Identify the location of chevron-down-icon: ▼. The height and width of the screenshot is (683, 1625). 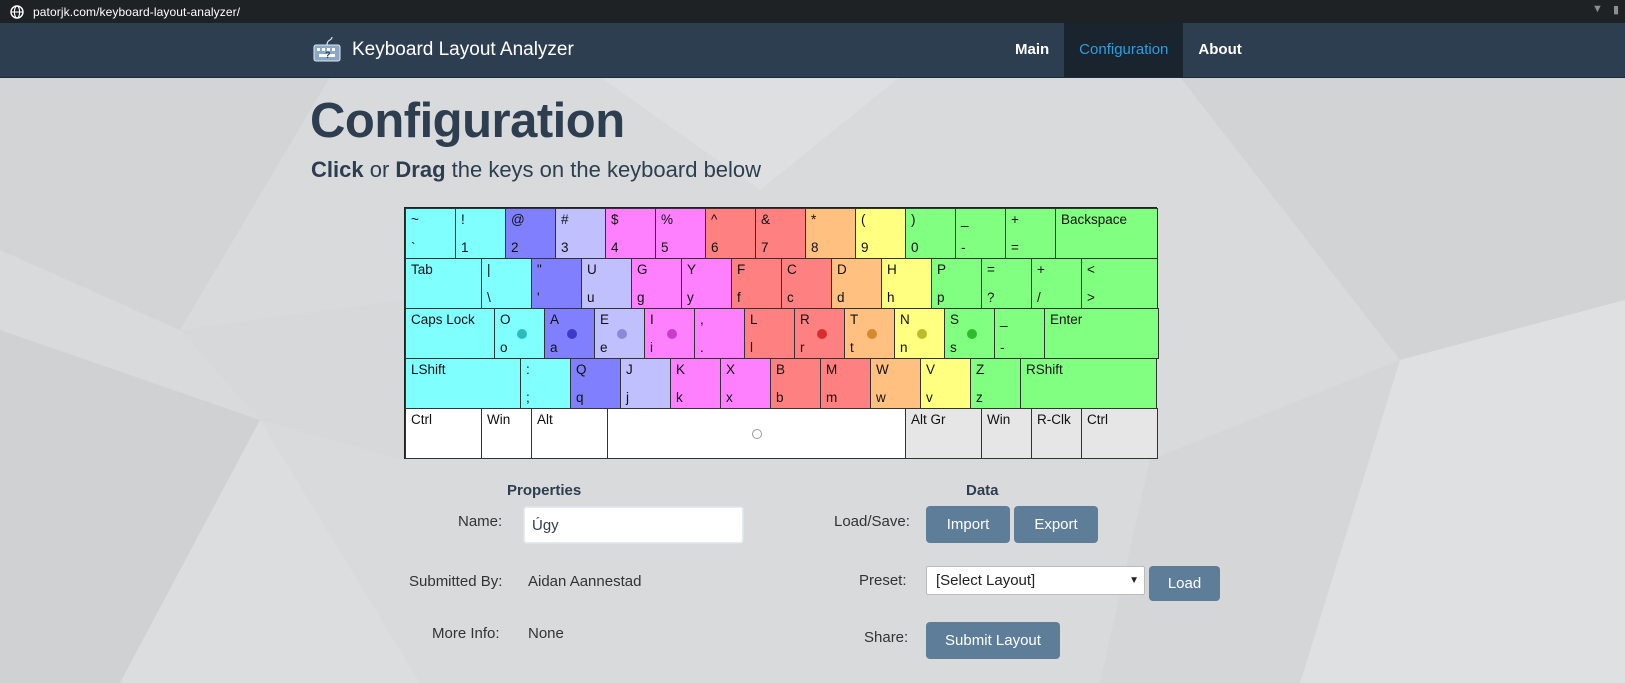
(1134, 580).